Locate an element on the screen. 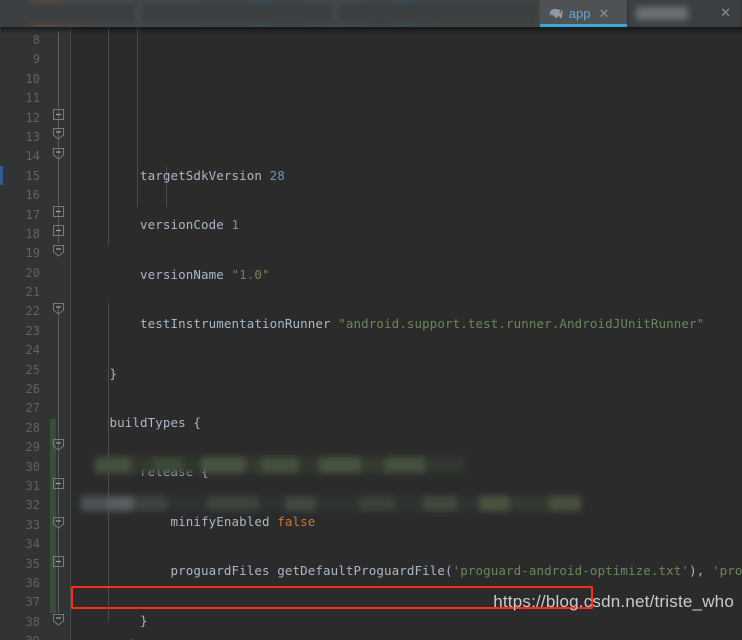 The width and height of the screenshot is (742, 640). line-number: 13 is located at coordinates (32, 136).